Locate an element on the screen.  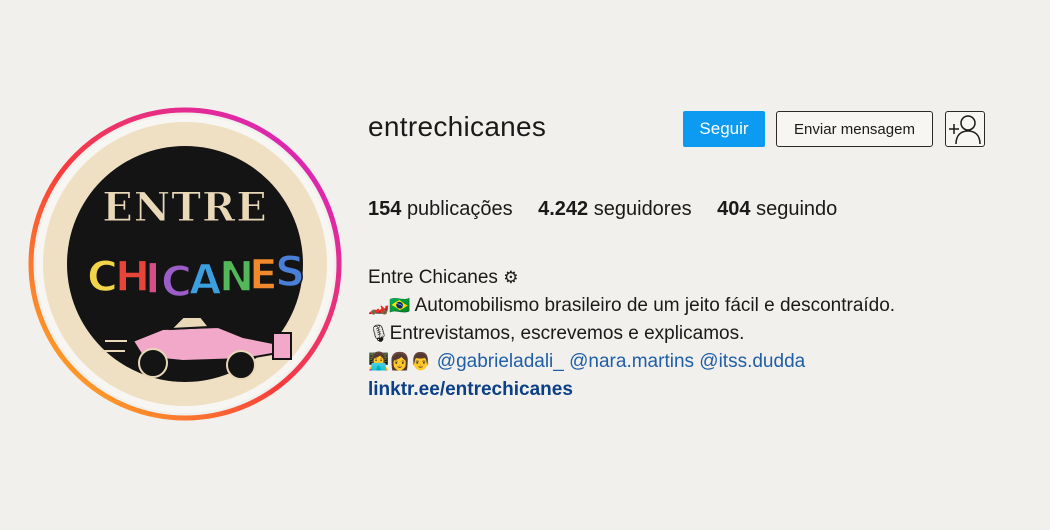
add-user-icon is located at coordinates (965, 130).